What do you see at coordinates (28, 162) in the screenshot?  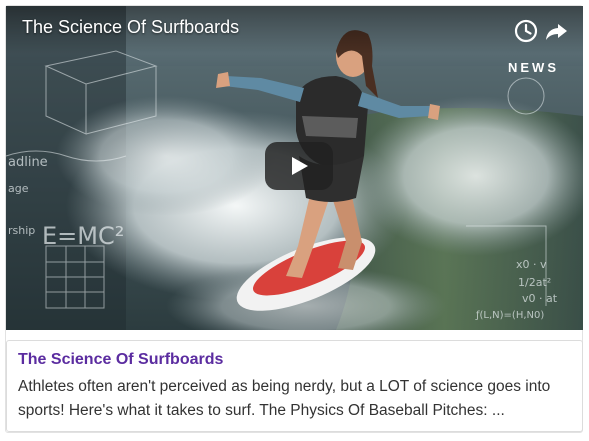 I see `svg-text: adline` at bounding box center [28, 162].